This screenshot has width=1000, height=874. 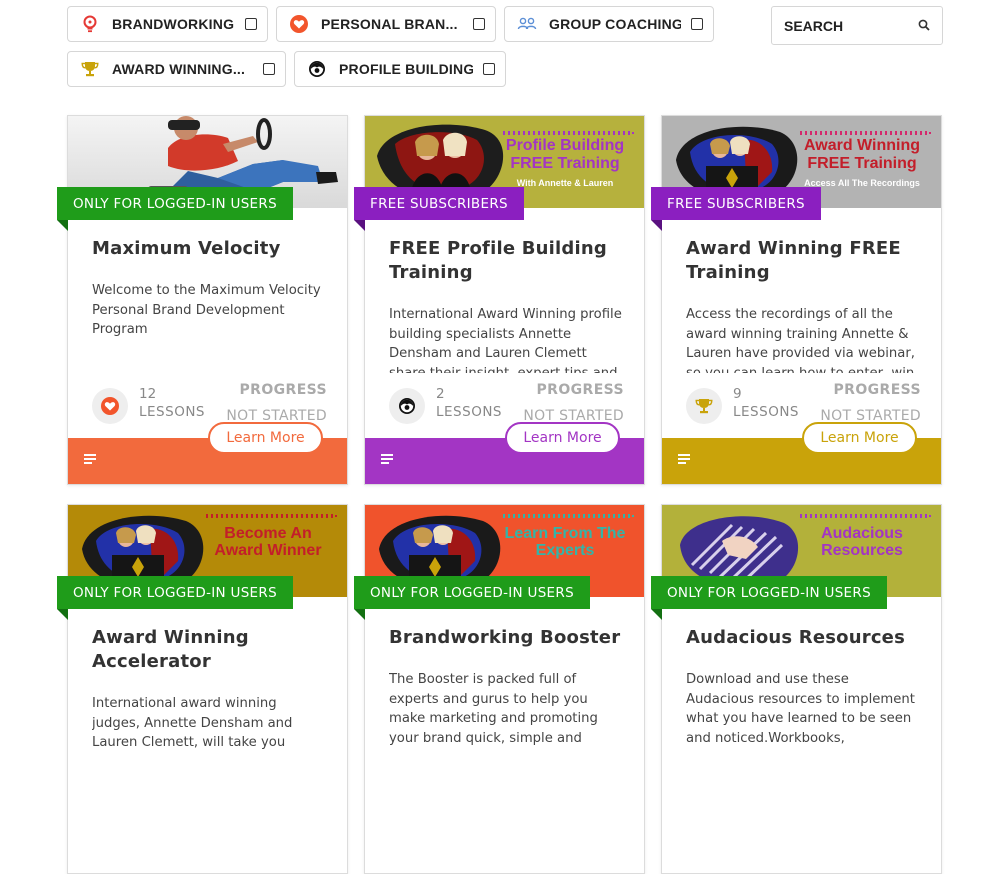 I want to click on course-title: Audacious Resources, so click(x=803, y=638).